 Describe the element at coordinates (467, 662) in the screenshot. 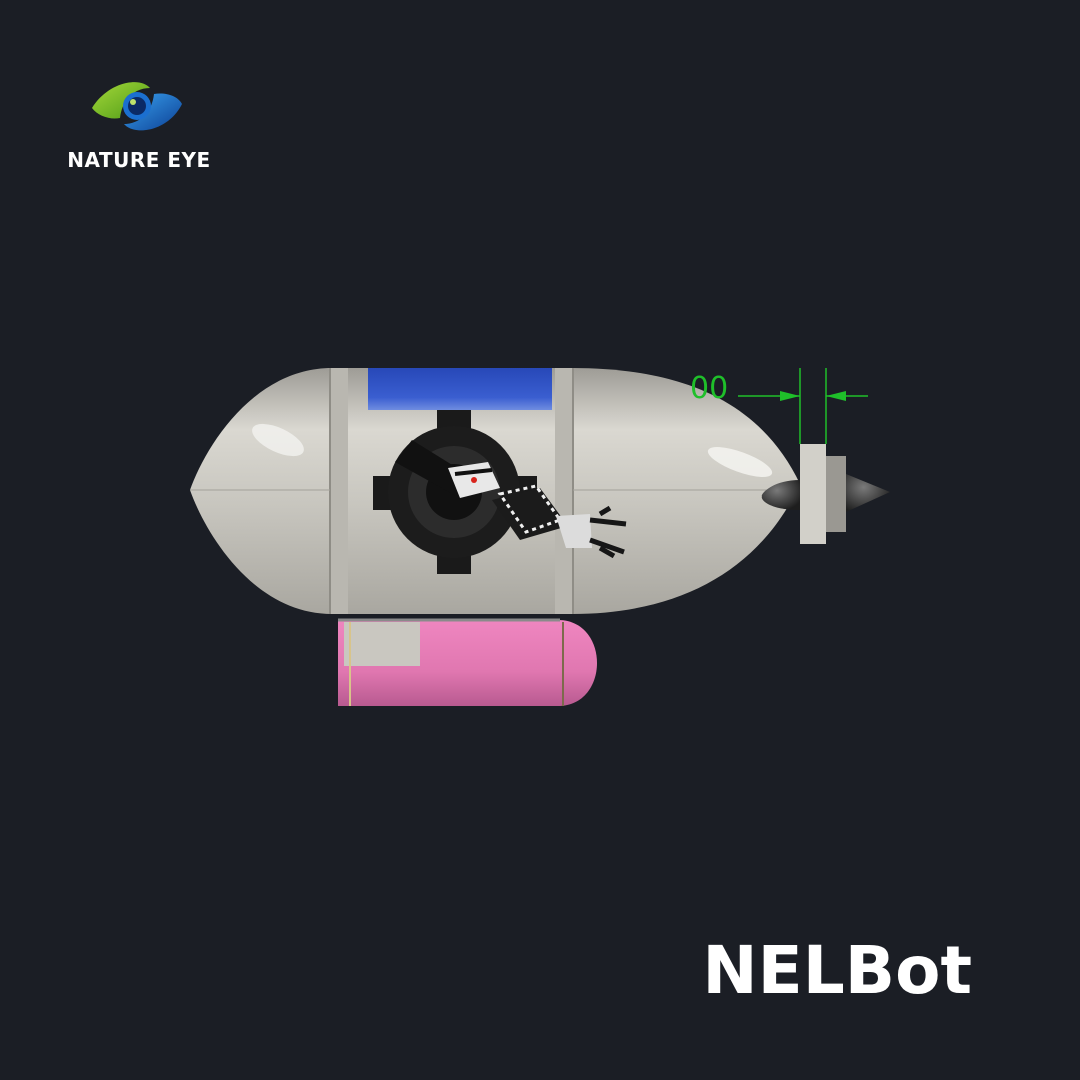

I see `battery-pod` at that location.